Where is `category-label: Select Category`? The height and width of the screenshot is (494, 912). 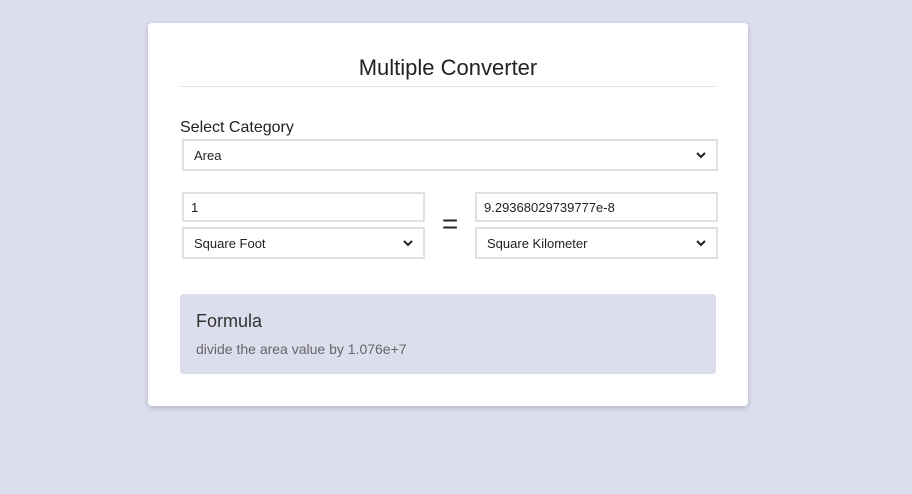 category-label: Select Category is located at coordinates (237, 127).